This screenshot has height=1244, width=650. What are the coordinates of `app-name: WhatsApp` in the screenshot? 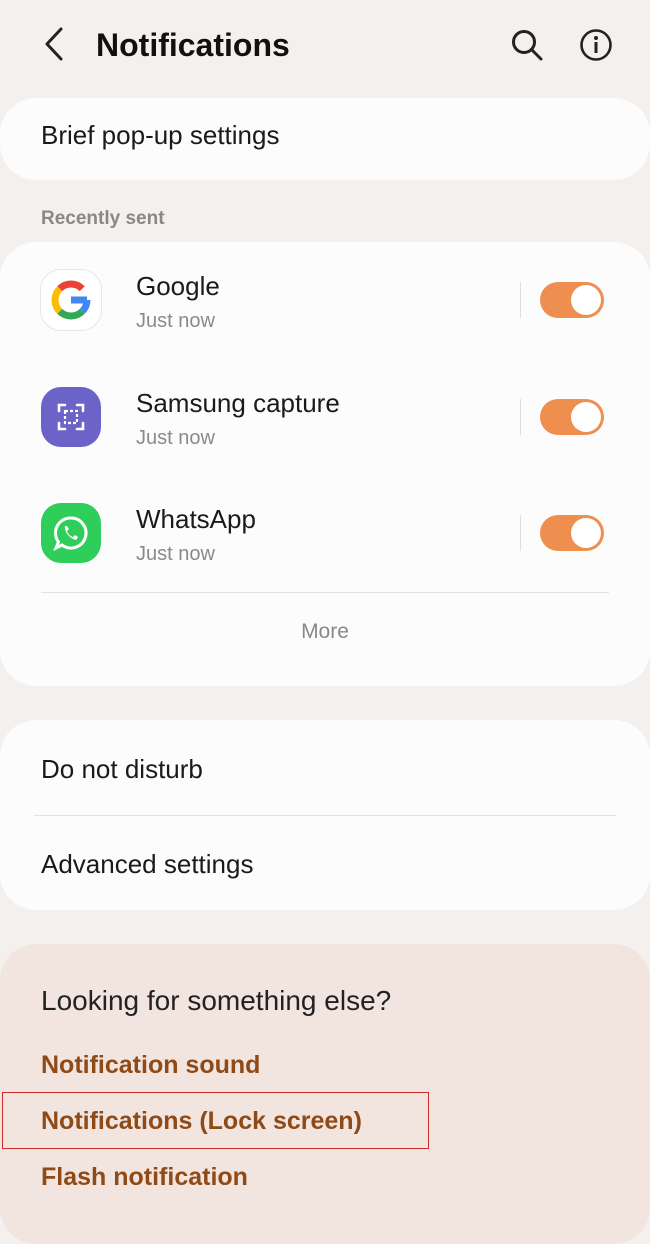 It's located at (196, 519).